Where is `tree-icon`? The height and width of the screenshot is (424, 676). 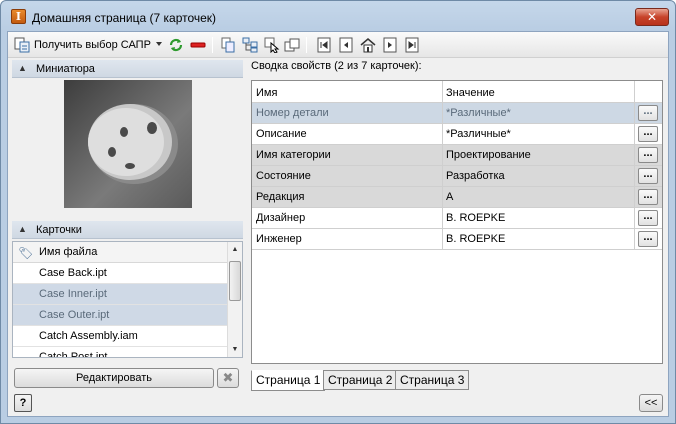
tree-icon is located at coordinates (250, 45).